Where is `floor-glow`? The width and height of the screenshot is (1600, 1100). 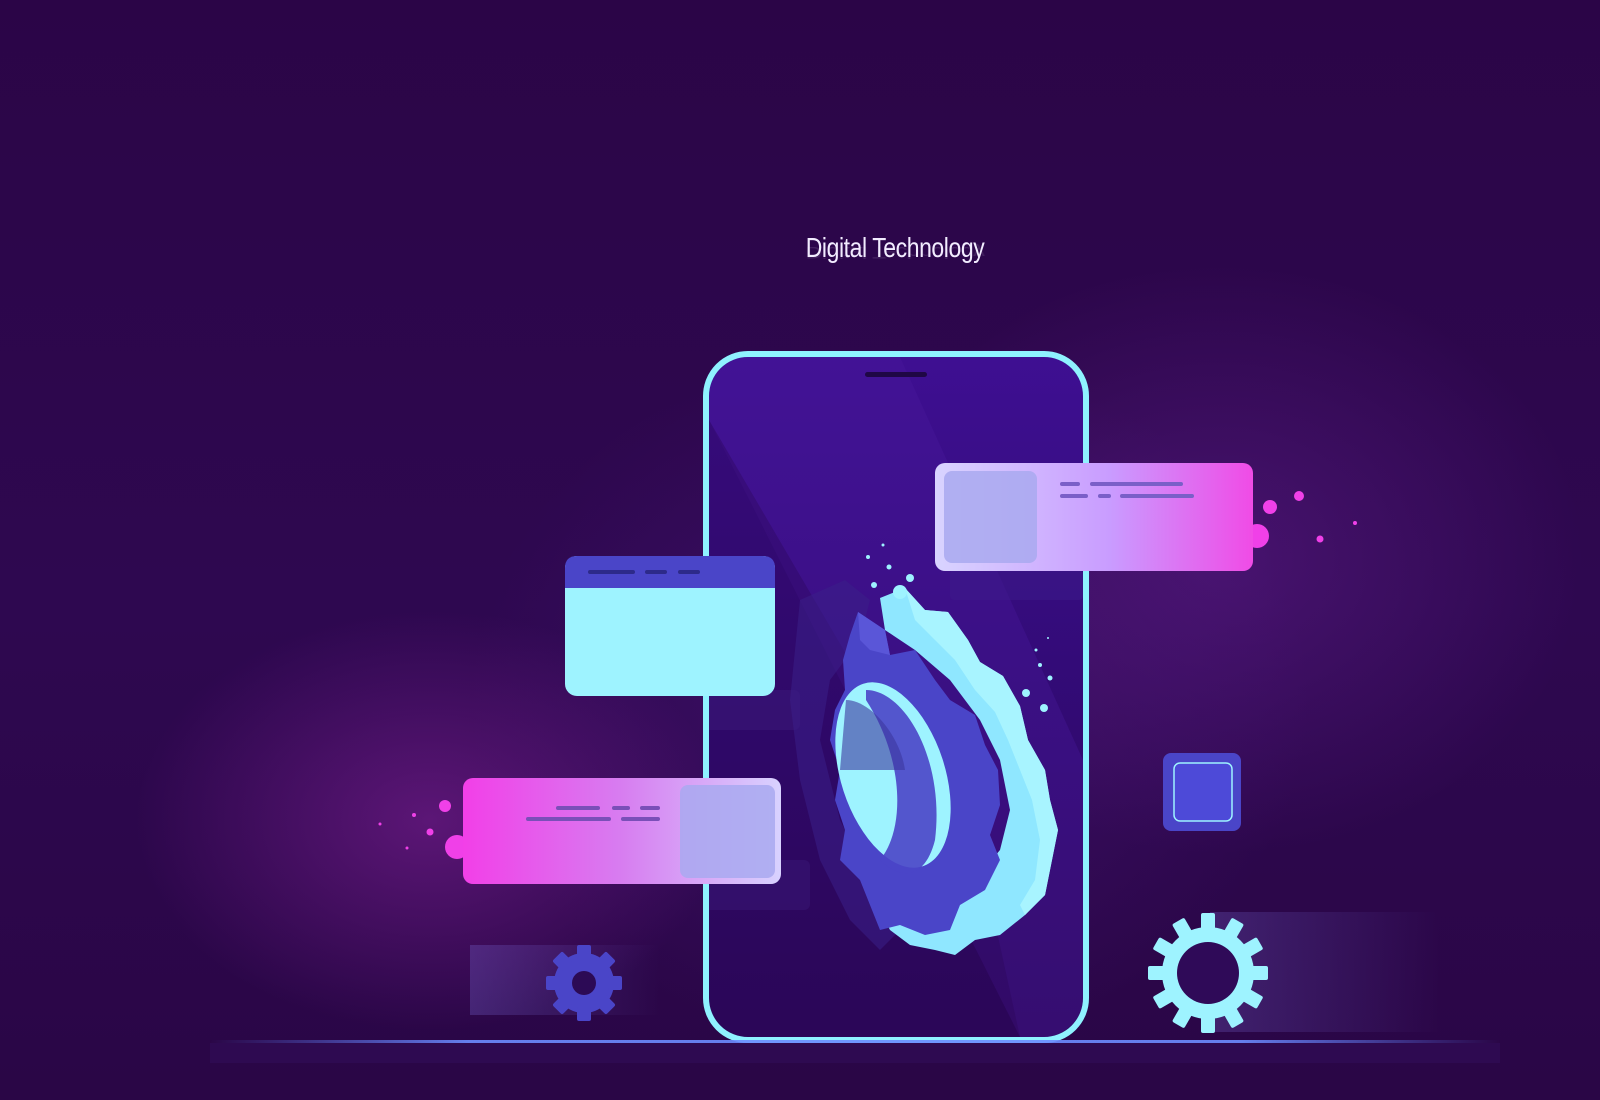 floor-glow is located at coordinates (855, 1053).